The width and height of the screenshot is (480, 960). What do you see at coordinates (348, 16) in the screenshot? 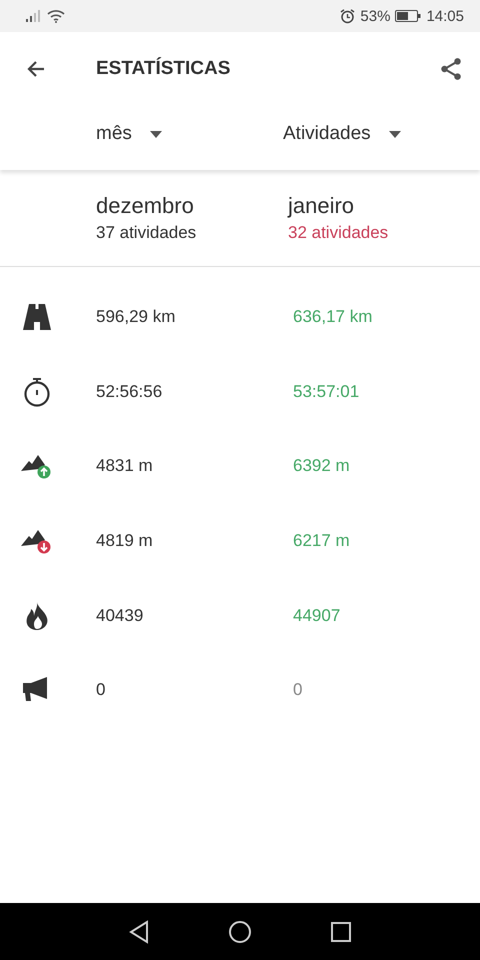
I see `alarm-icon` at bounding box center [348, 16].